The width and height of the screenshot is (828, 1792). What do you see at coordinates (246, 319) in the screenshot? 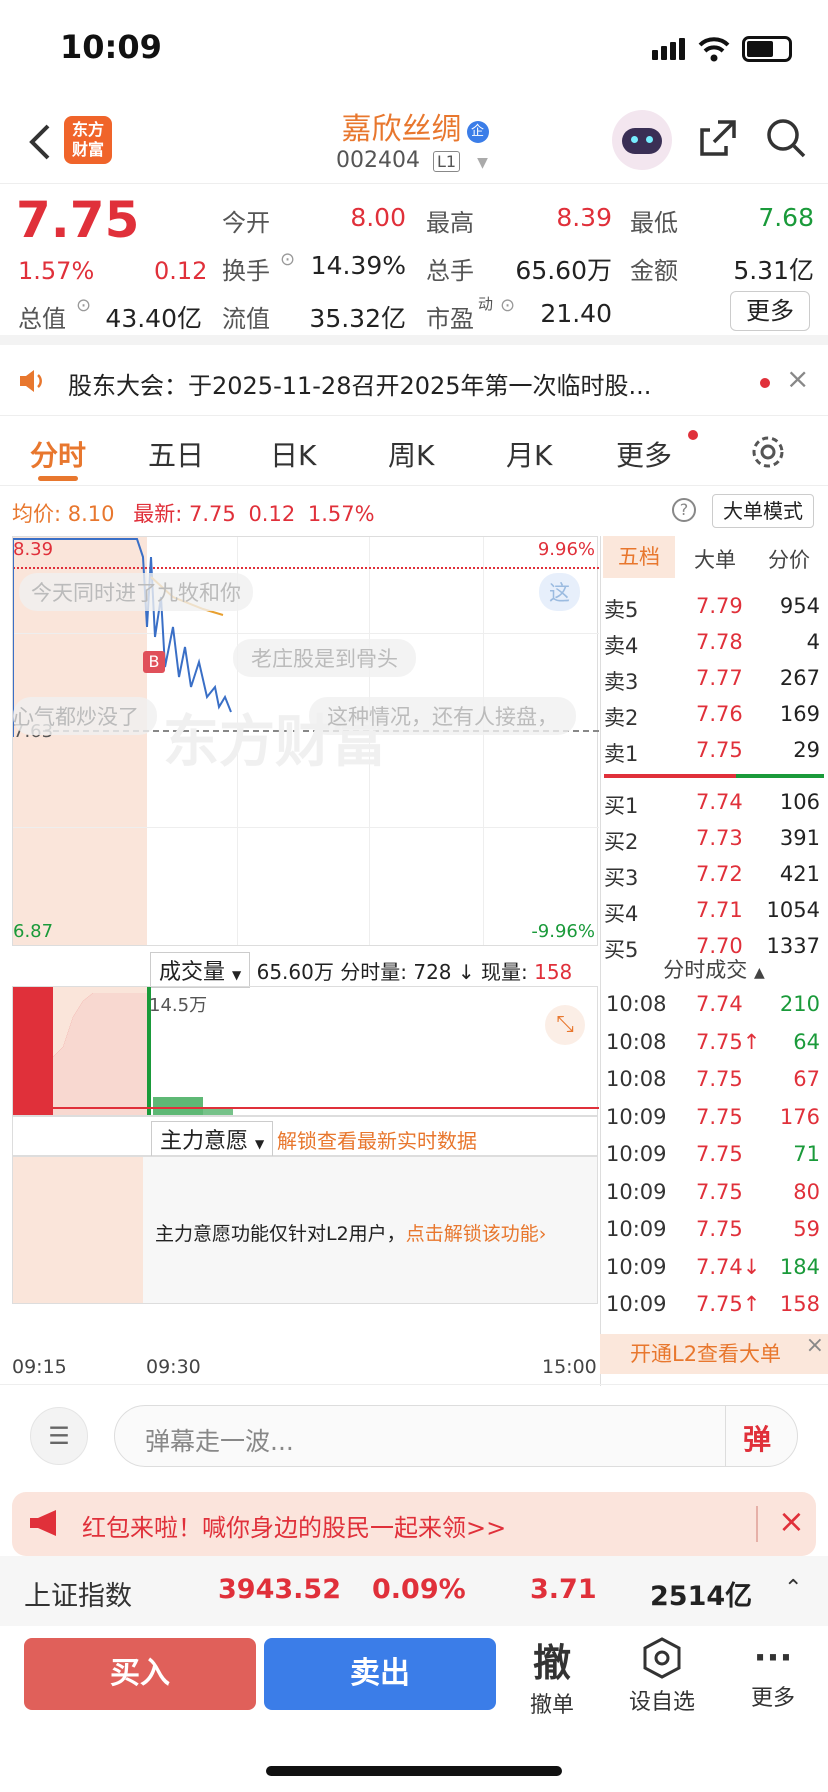
I see `float-label: 流值` at bounding box center [246, 319].